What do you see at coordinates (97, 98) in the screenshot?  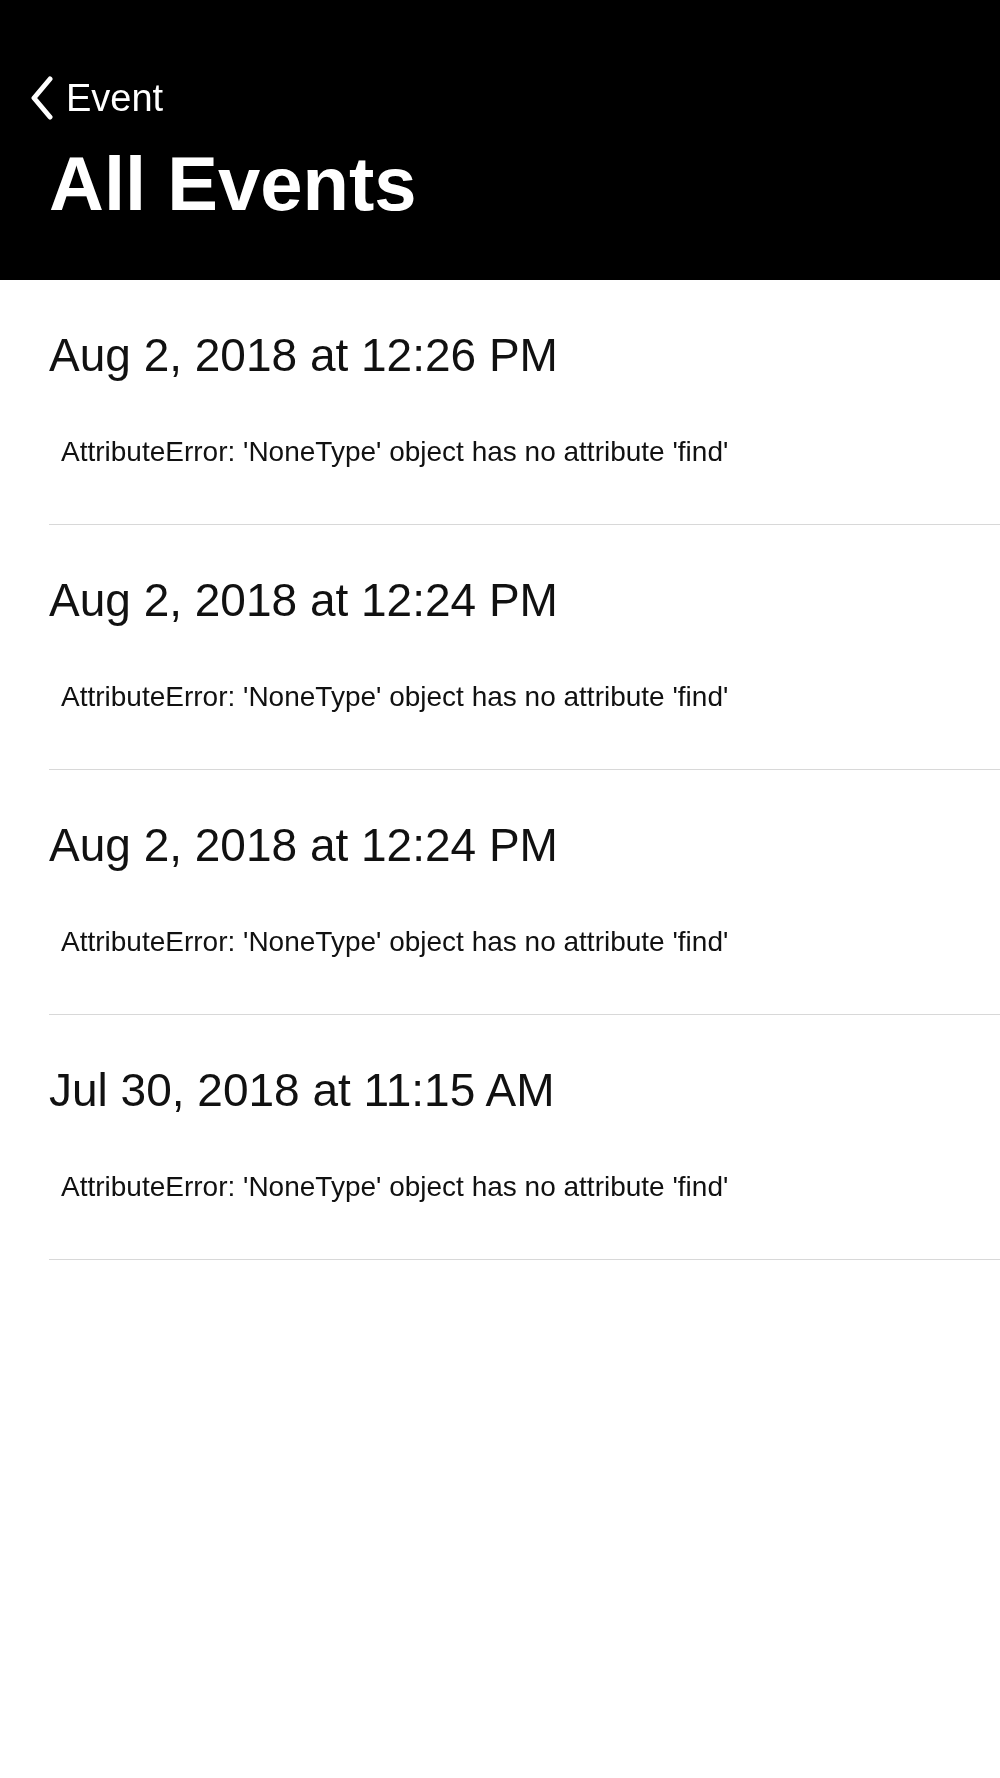 I see `back-button: Event` at bounding box center [97, 98].